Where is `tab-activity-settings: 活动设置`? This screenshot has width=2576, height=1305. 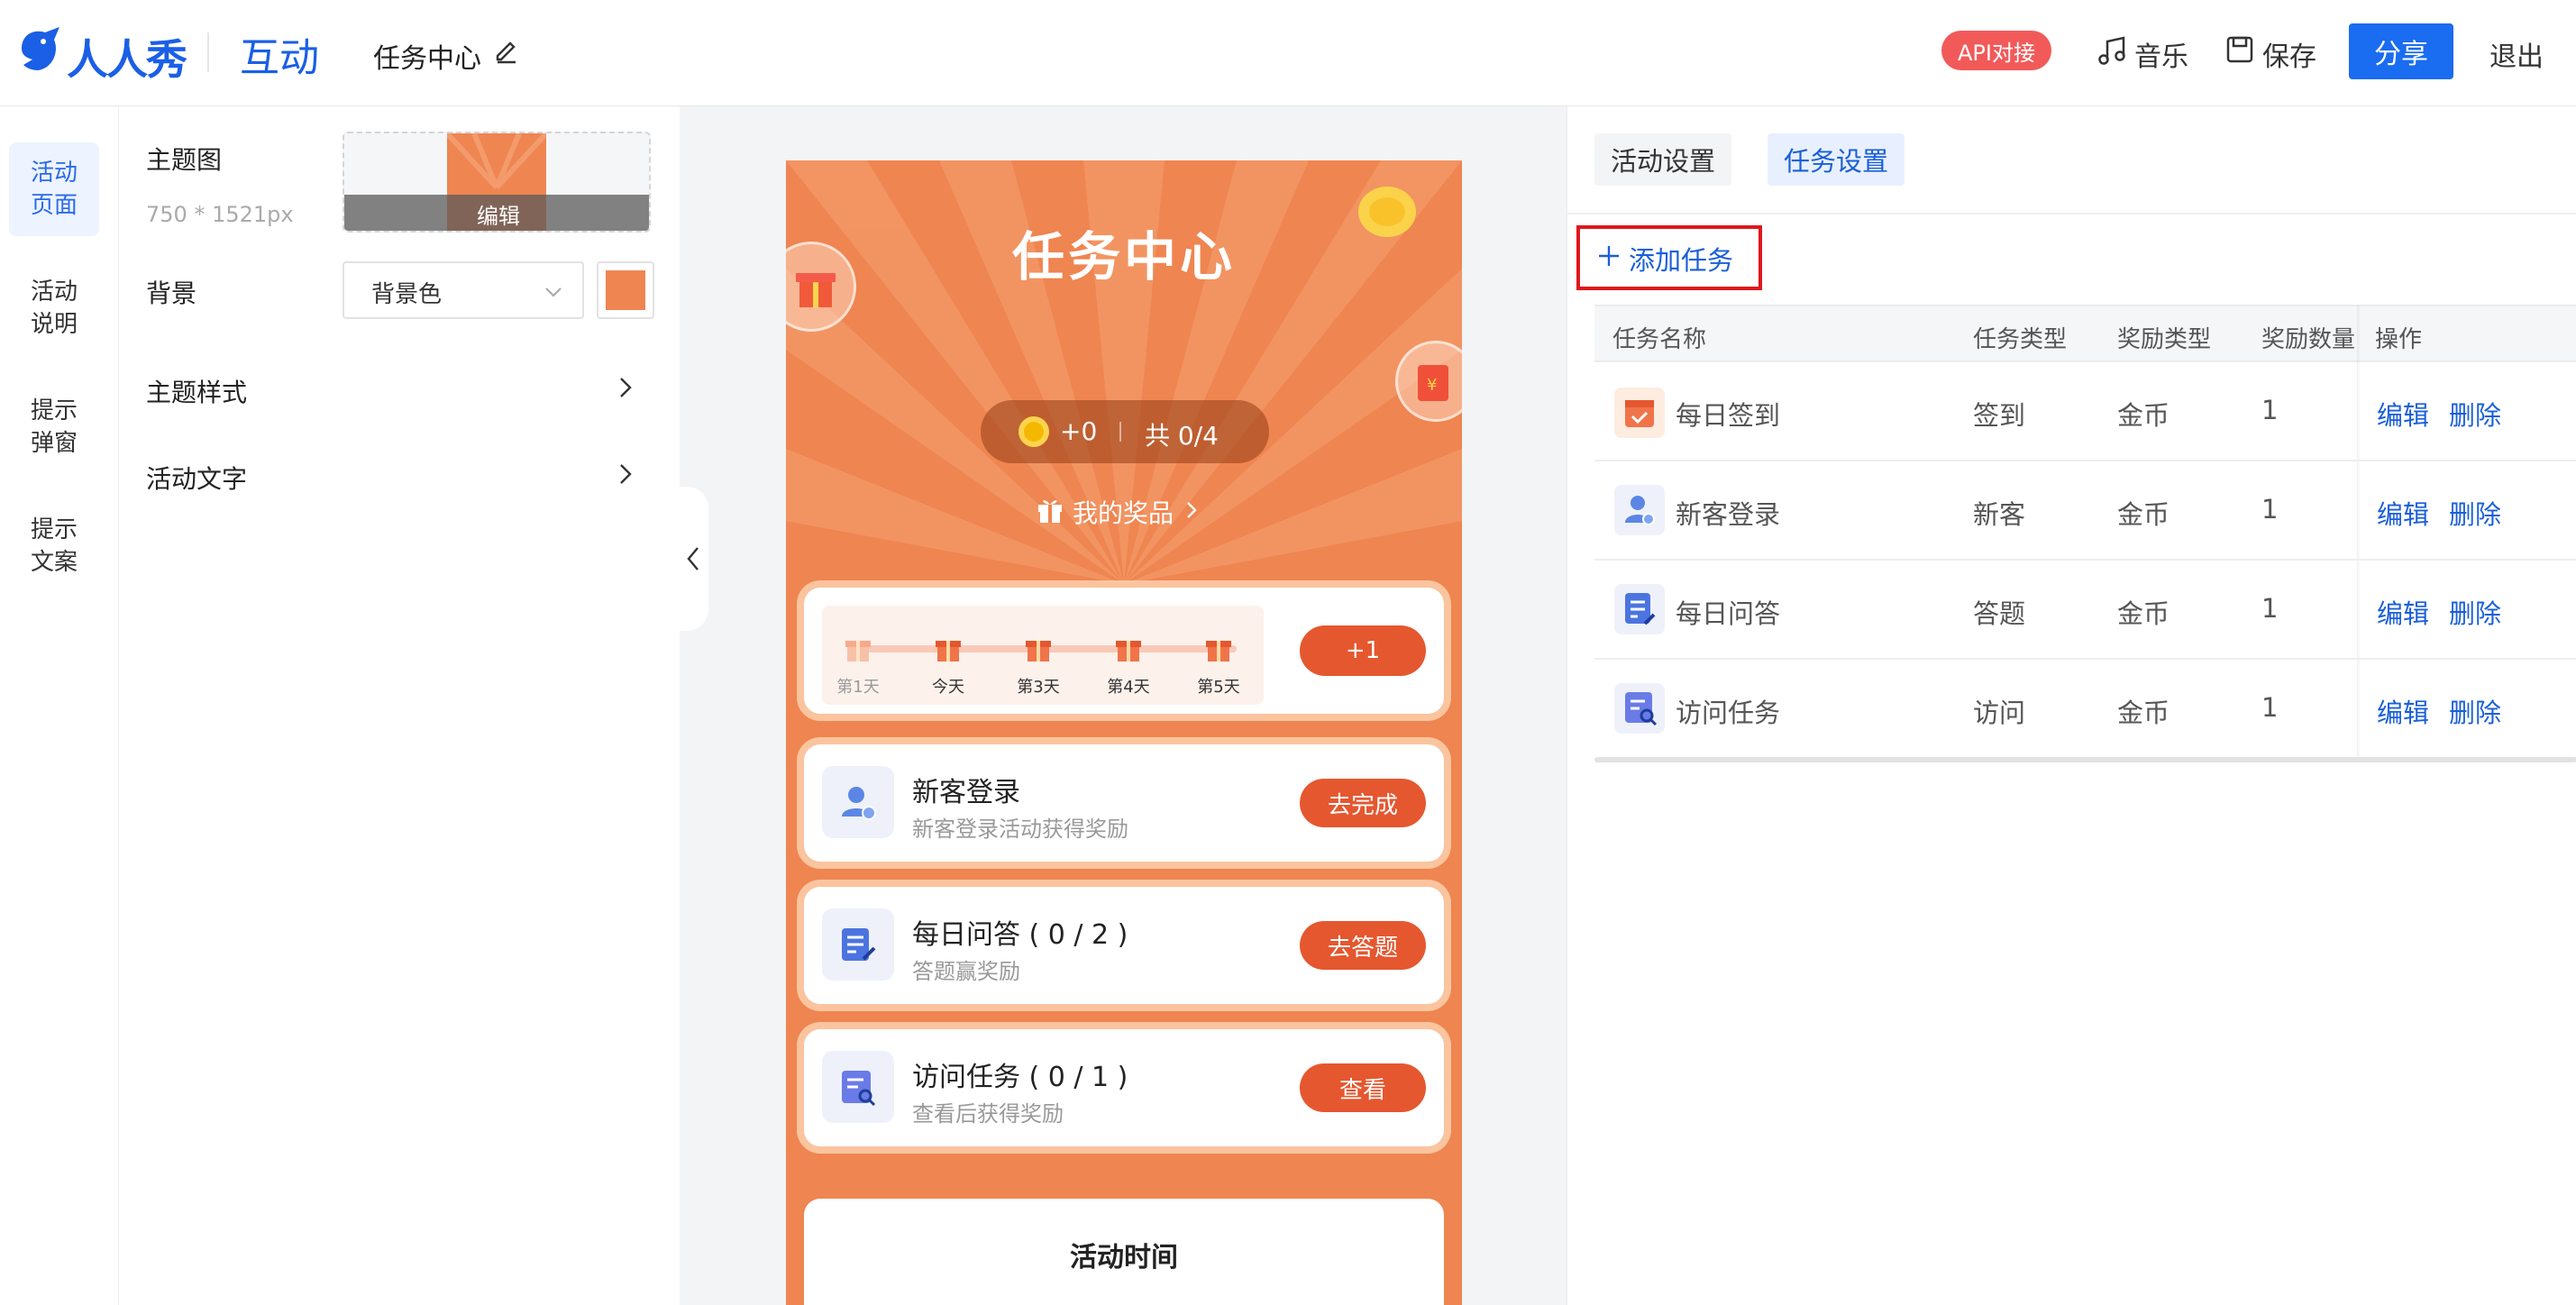 tab-activity-settings: 活动设置 is located at coordinates (1662, 159).